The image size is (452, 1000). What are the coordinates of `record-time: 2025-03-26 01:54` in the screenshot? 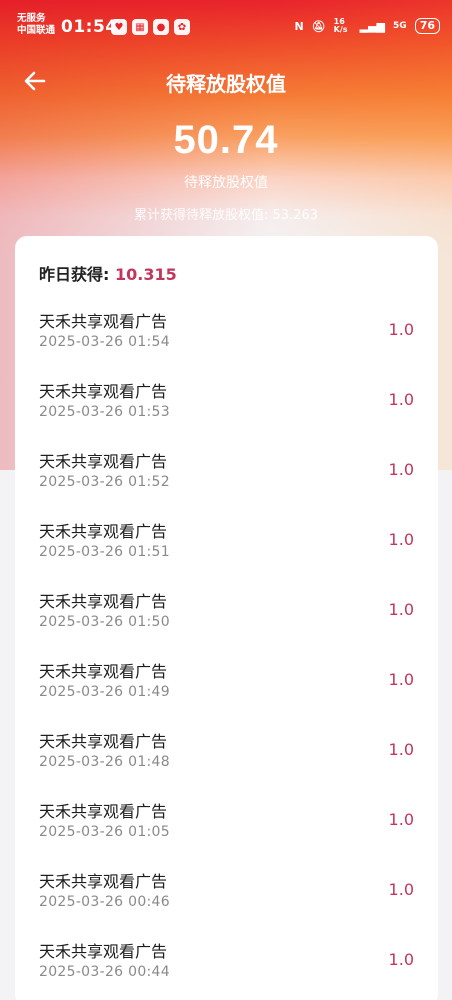 It's located at (104, 342).